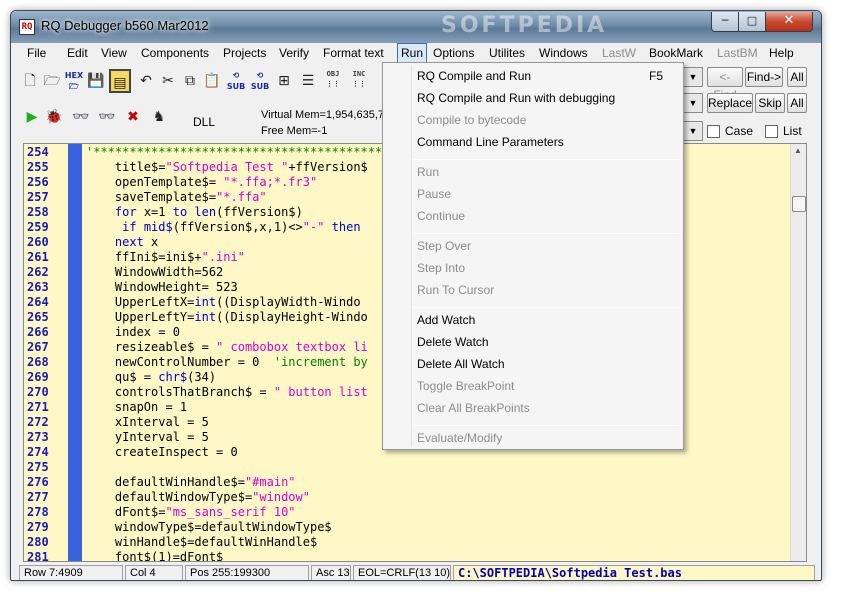  What do you see at coordinates (133, 332) in the screenshot?
I see `code-line: index = 0` at bounding box center [133, 332].